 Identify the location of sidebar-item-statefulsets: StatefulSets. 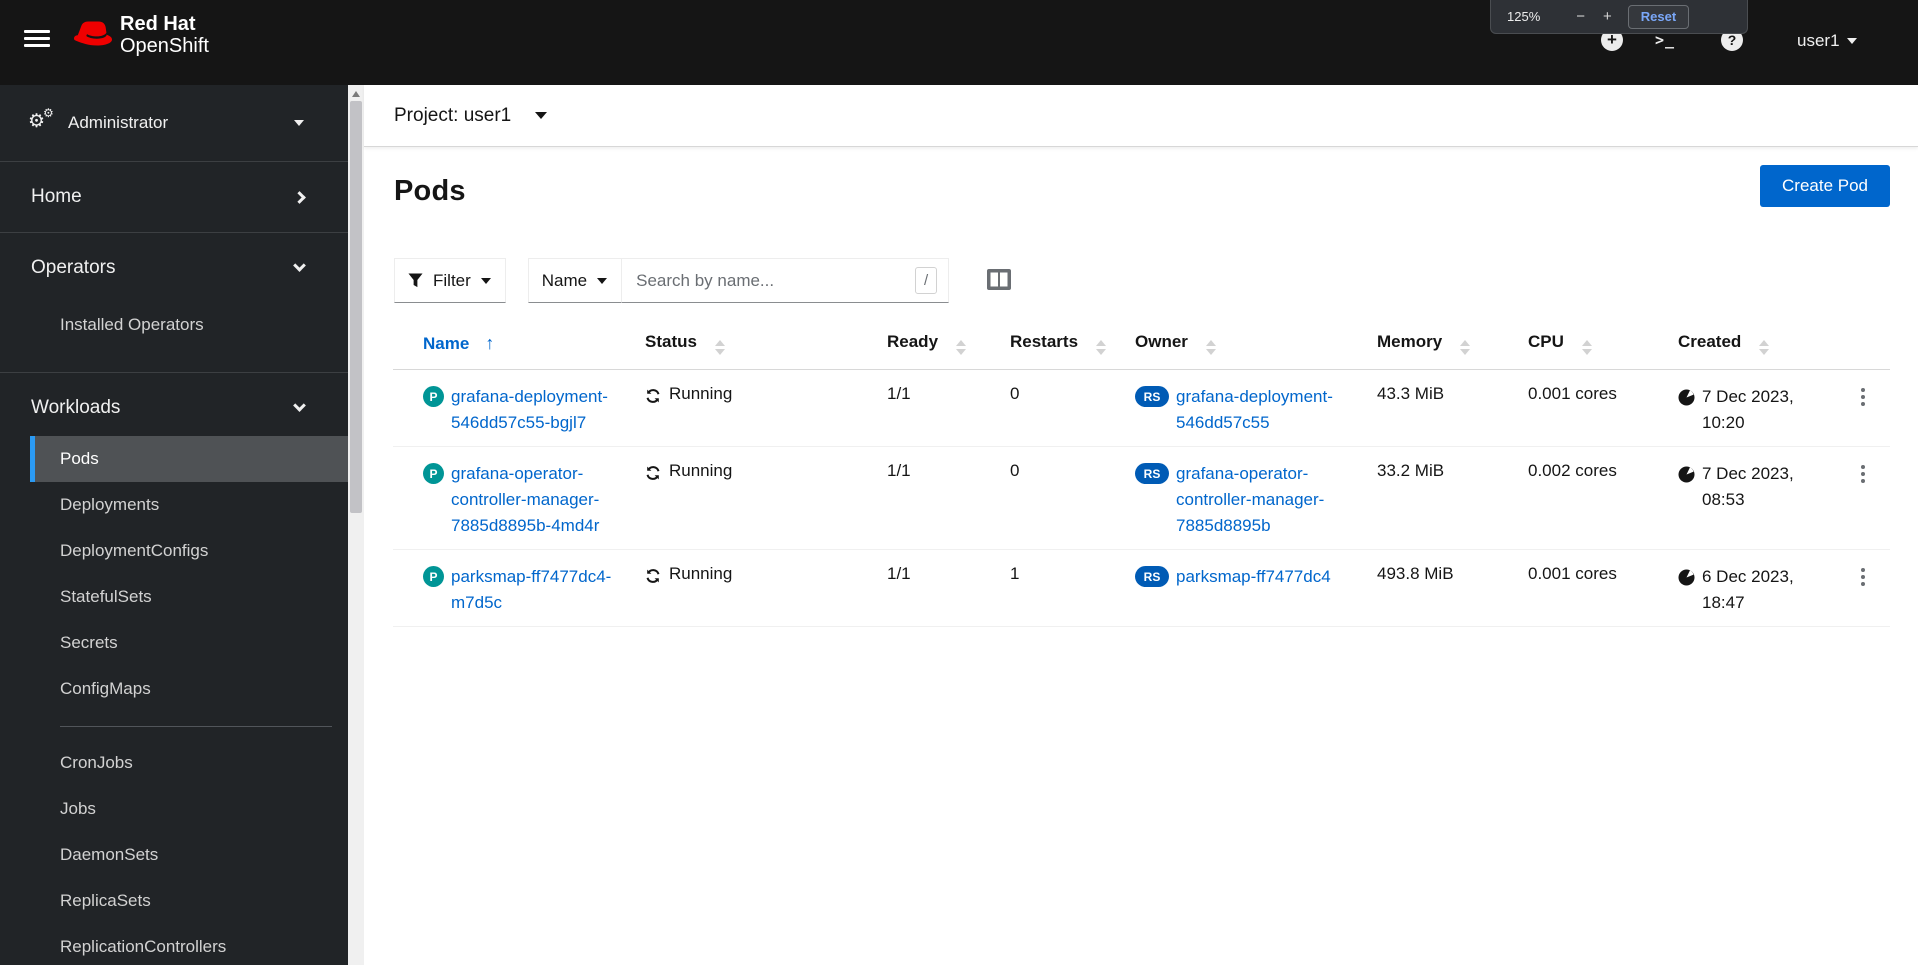
(174, 597).